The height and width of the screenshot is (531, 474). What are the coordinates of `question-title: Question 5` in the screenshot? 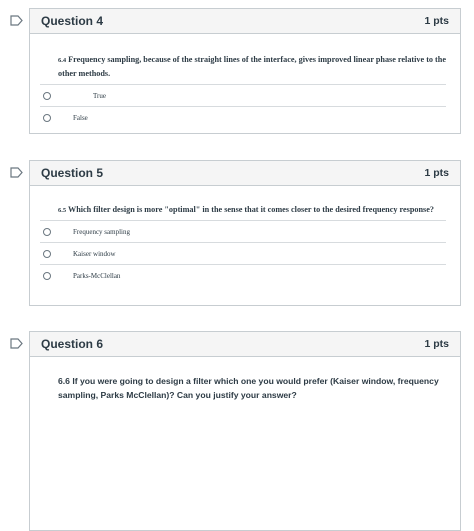 It's located at (72, 173).